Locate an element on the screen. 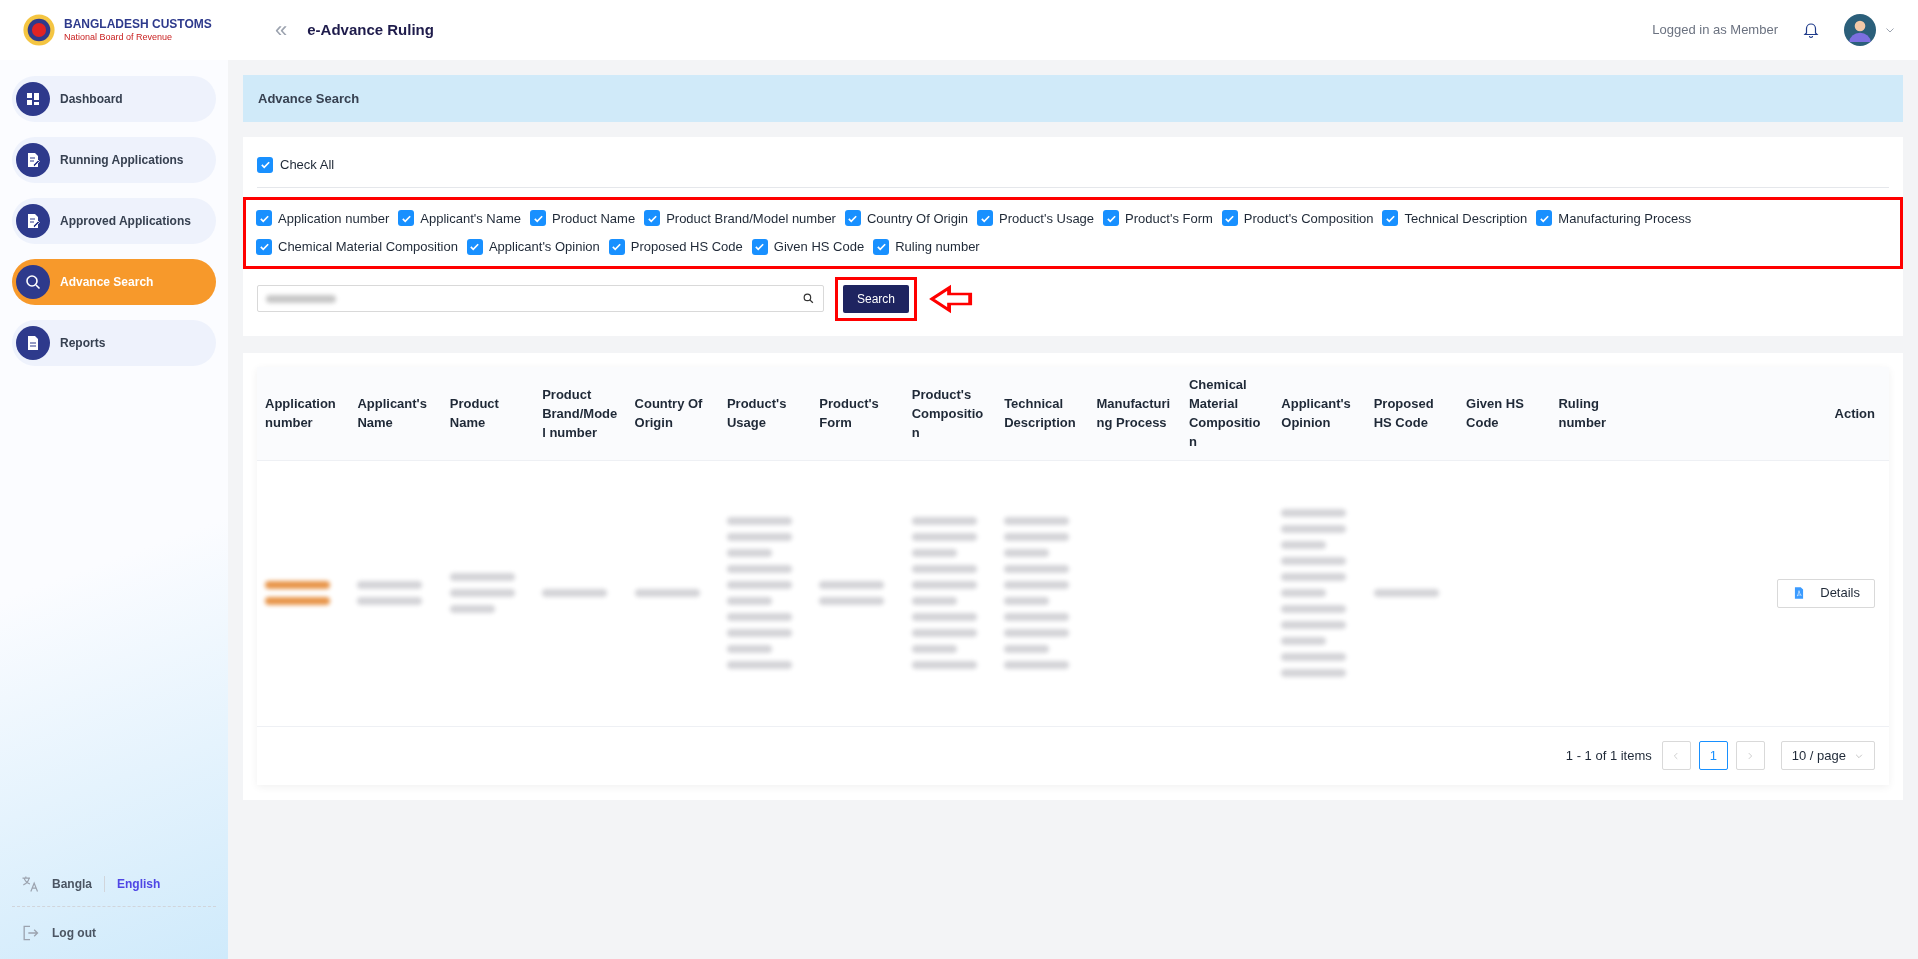 The image size is (1918, 959). translate-icon is located at coordinates (30, 884).